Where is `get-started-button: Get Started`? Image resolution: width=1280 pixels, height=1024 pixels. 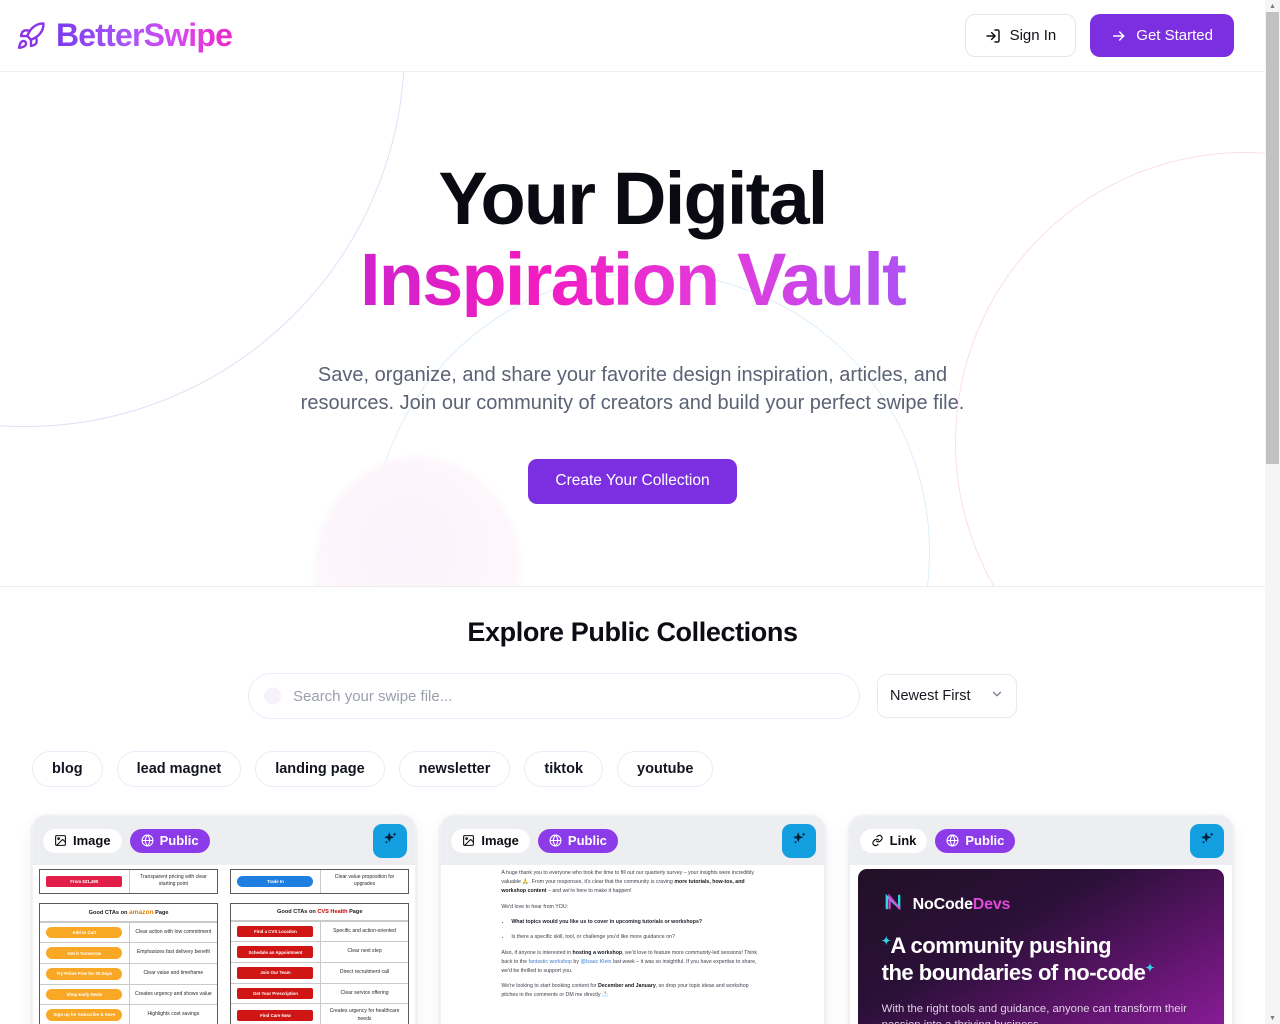
get-started-button: Get Started is located at coordinates (1162, 35).